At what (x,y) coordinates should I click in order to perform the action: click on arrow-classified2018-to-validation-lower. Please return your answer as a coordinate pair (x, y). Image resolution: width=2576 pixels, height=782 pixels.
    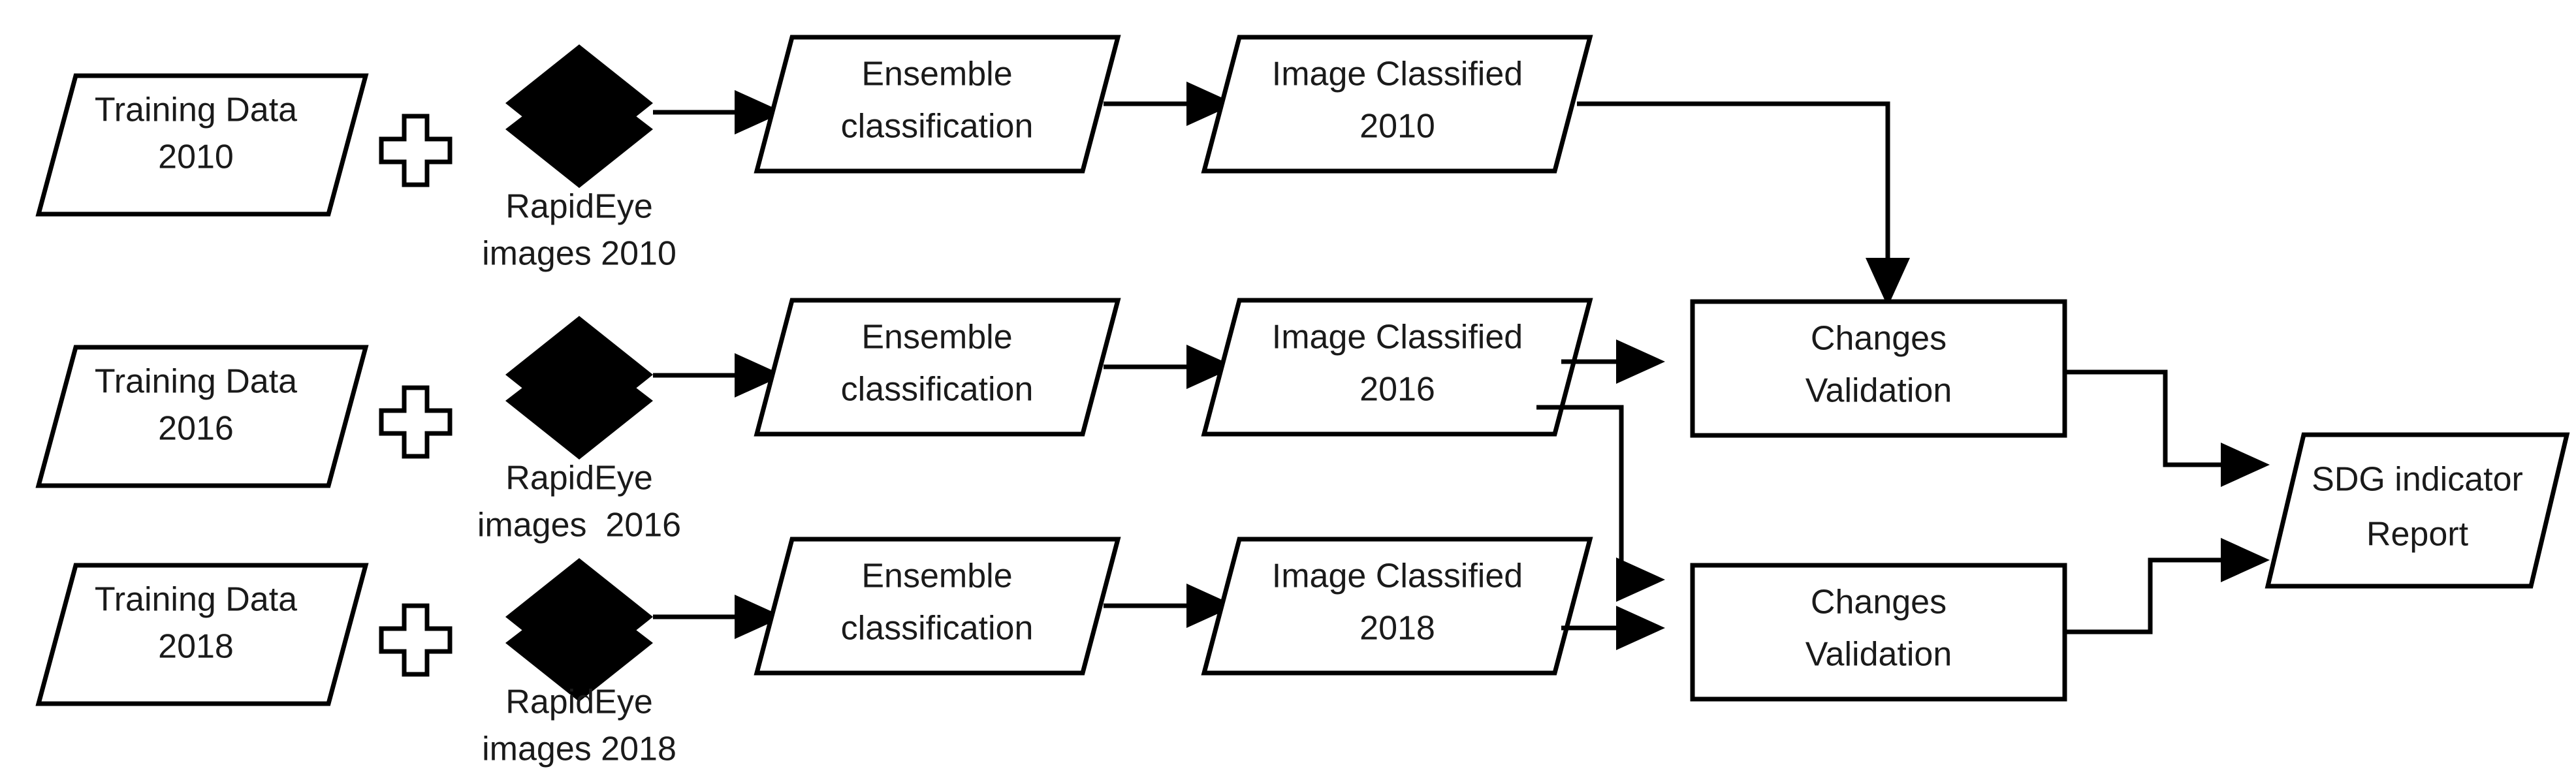
    Looking at the image, I should click on (1613, 628).